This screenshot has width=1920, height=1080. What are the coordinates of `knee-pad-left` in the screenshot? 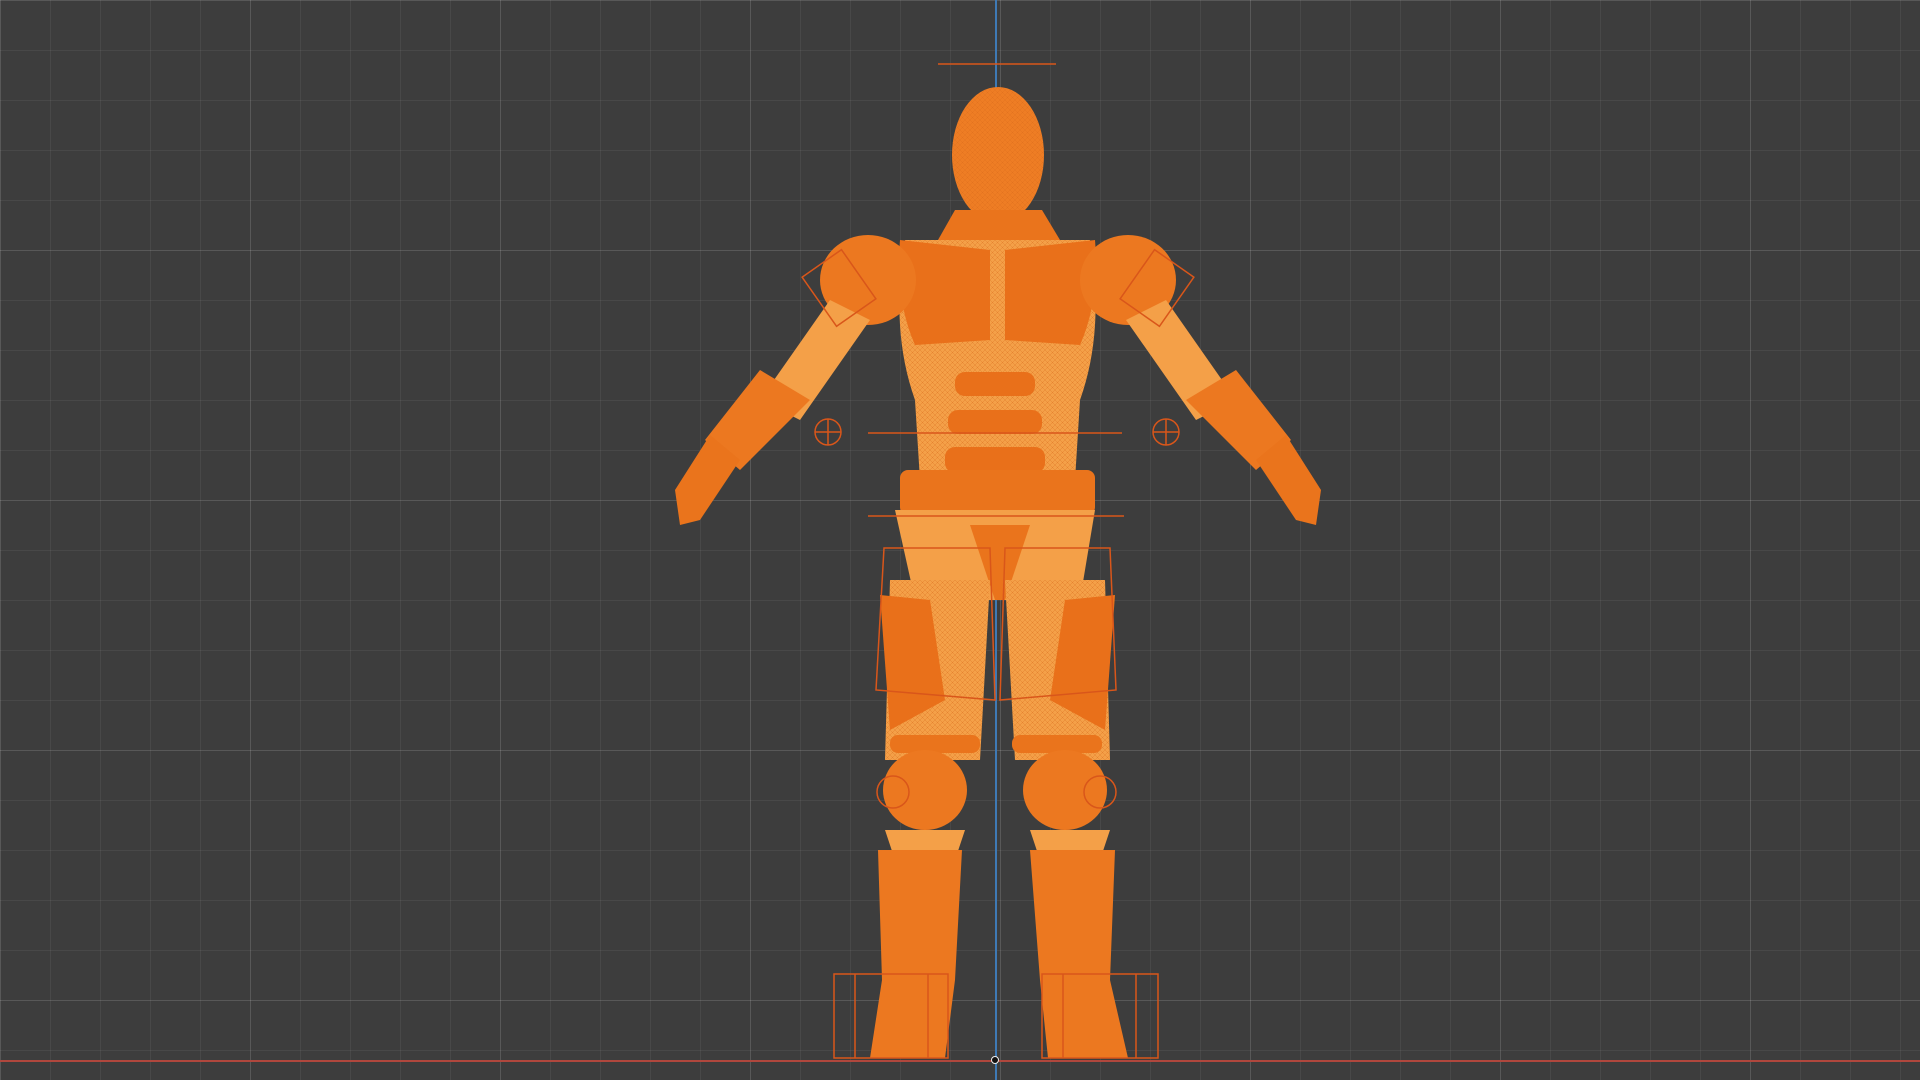 It's located at (925, 790).